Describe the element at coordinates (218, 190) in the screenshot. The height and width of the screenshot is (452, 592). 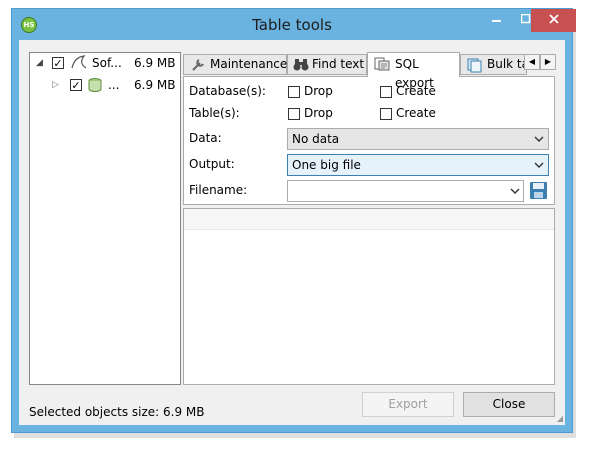
I see `filename-label: Filename:` at that location.